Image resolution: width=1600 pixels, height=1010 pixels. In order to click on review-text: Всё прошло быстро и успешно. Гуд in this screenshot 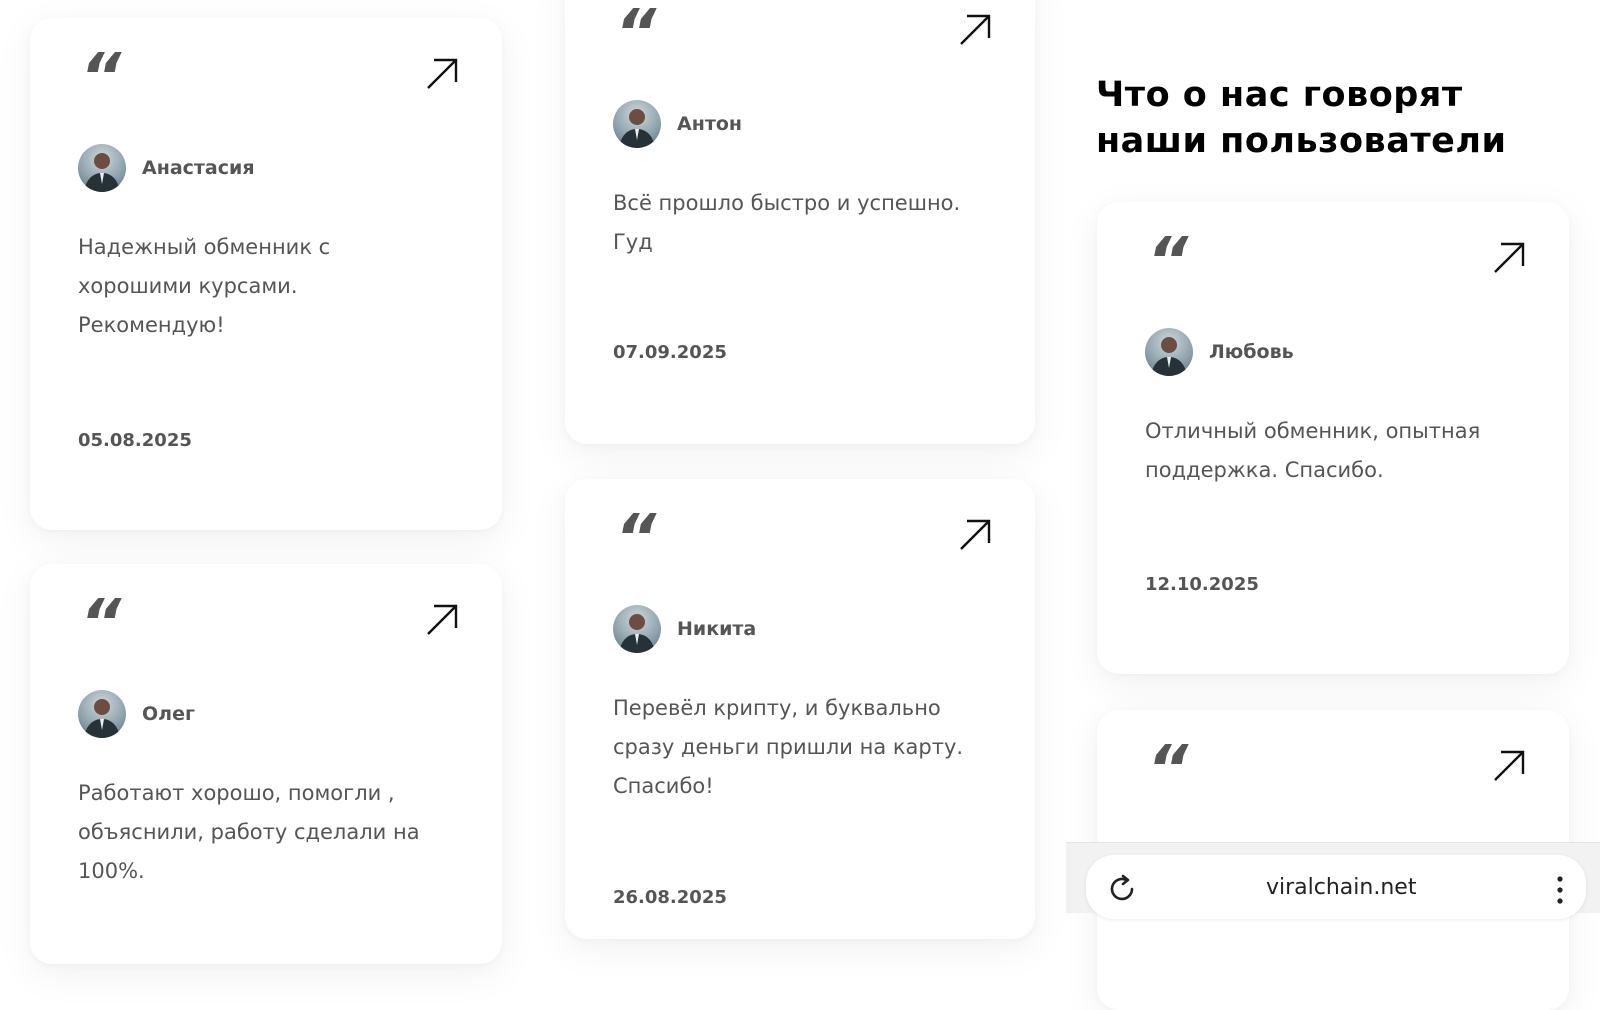, I will do `click(787, 222)`.